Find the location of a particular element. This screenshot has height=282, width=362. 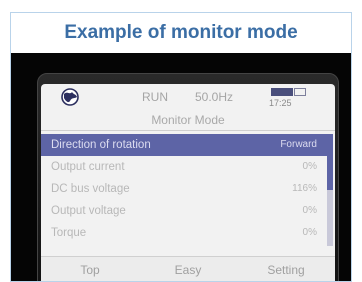

monitor-row-label: Output voltage is located at coordinates (88, 211).